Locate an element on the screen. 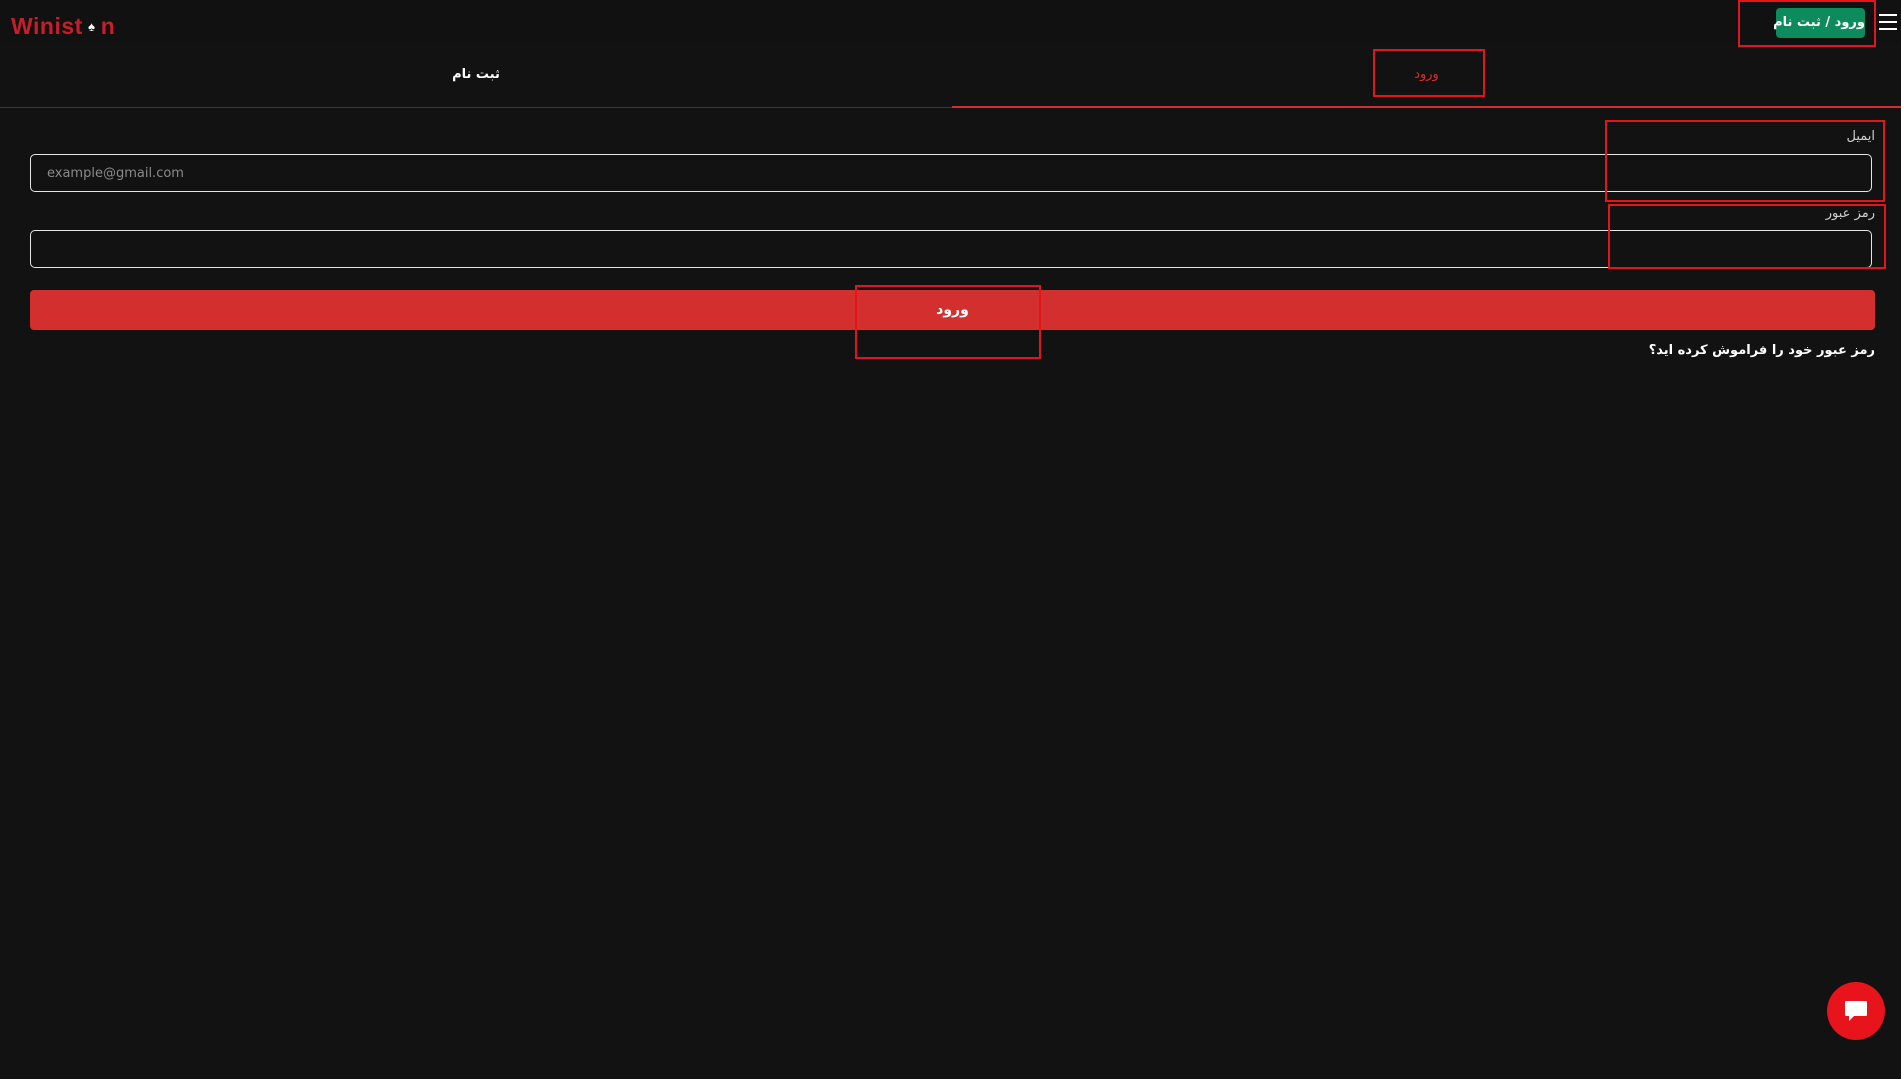  tab-register: ثبت نام is located at coordinates (476, 76).